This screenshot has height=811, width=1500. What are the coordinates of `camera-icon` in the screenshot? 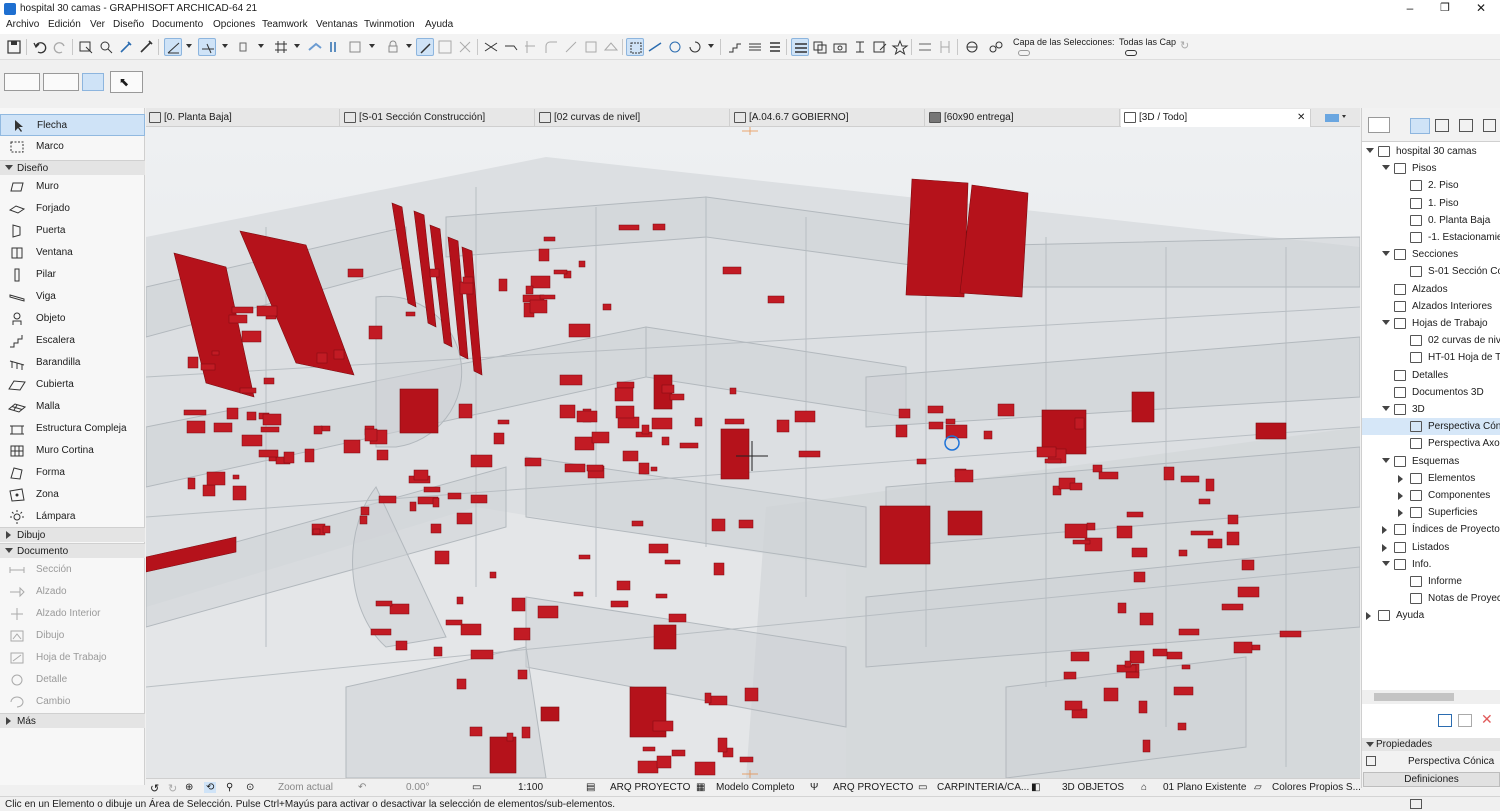 It's located at (840, 47).